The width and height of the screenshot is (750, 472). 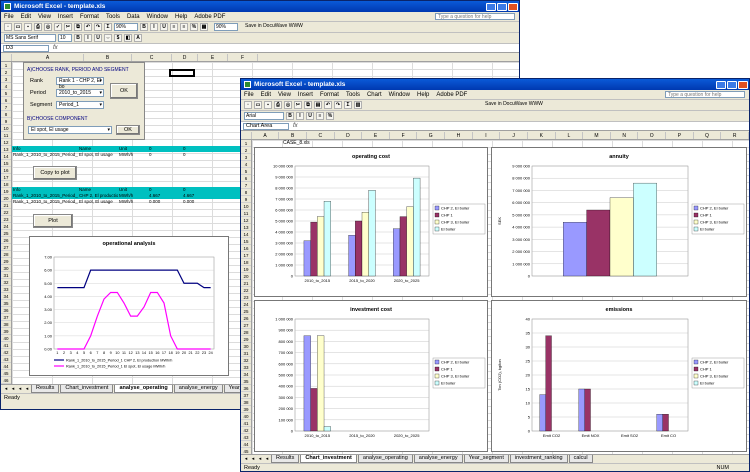 What do you see at coordinates (246, 234) in the screenshot?
I see `row-header-14: 14` at bounding box center [246, 234].